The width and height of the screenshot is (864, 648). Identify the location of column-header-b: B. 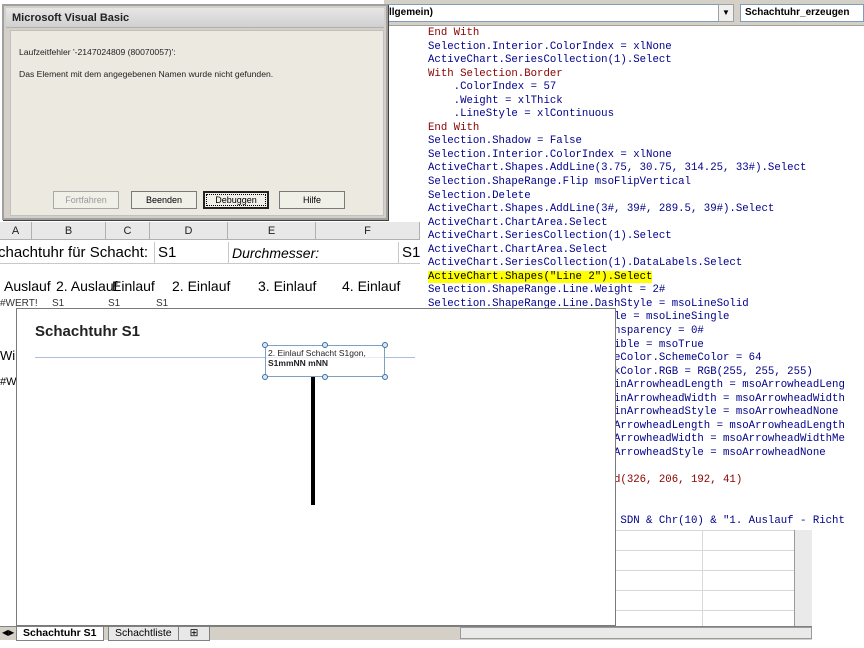
(69, 230).